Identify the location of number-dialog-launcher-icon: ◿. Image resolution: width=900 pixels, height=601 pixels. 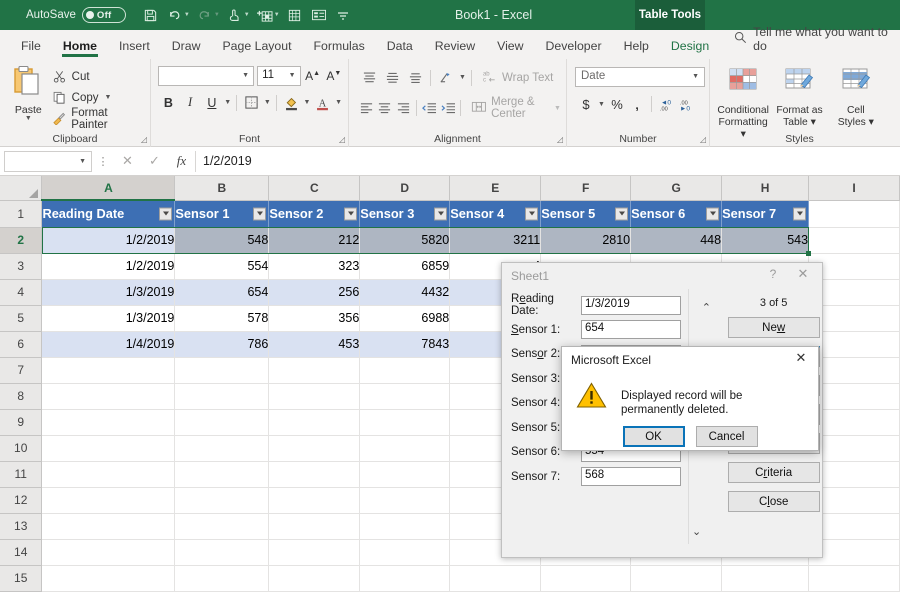
(703, 139).